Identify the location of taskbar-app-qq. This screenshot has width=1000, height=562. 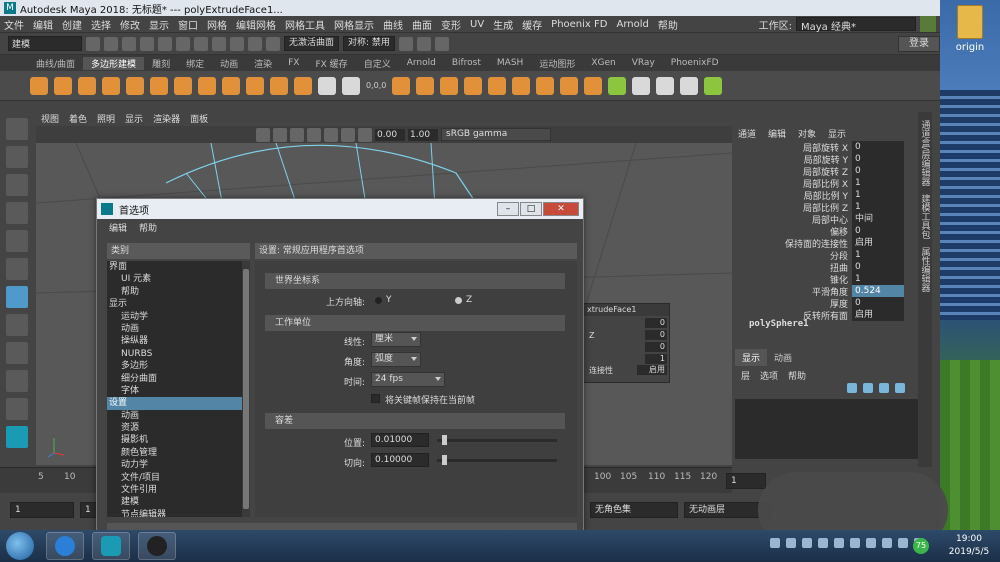
(157, 546).